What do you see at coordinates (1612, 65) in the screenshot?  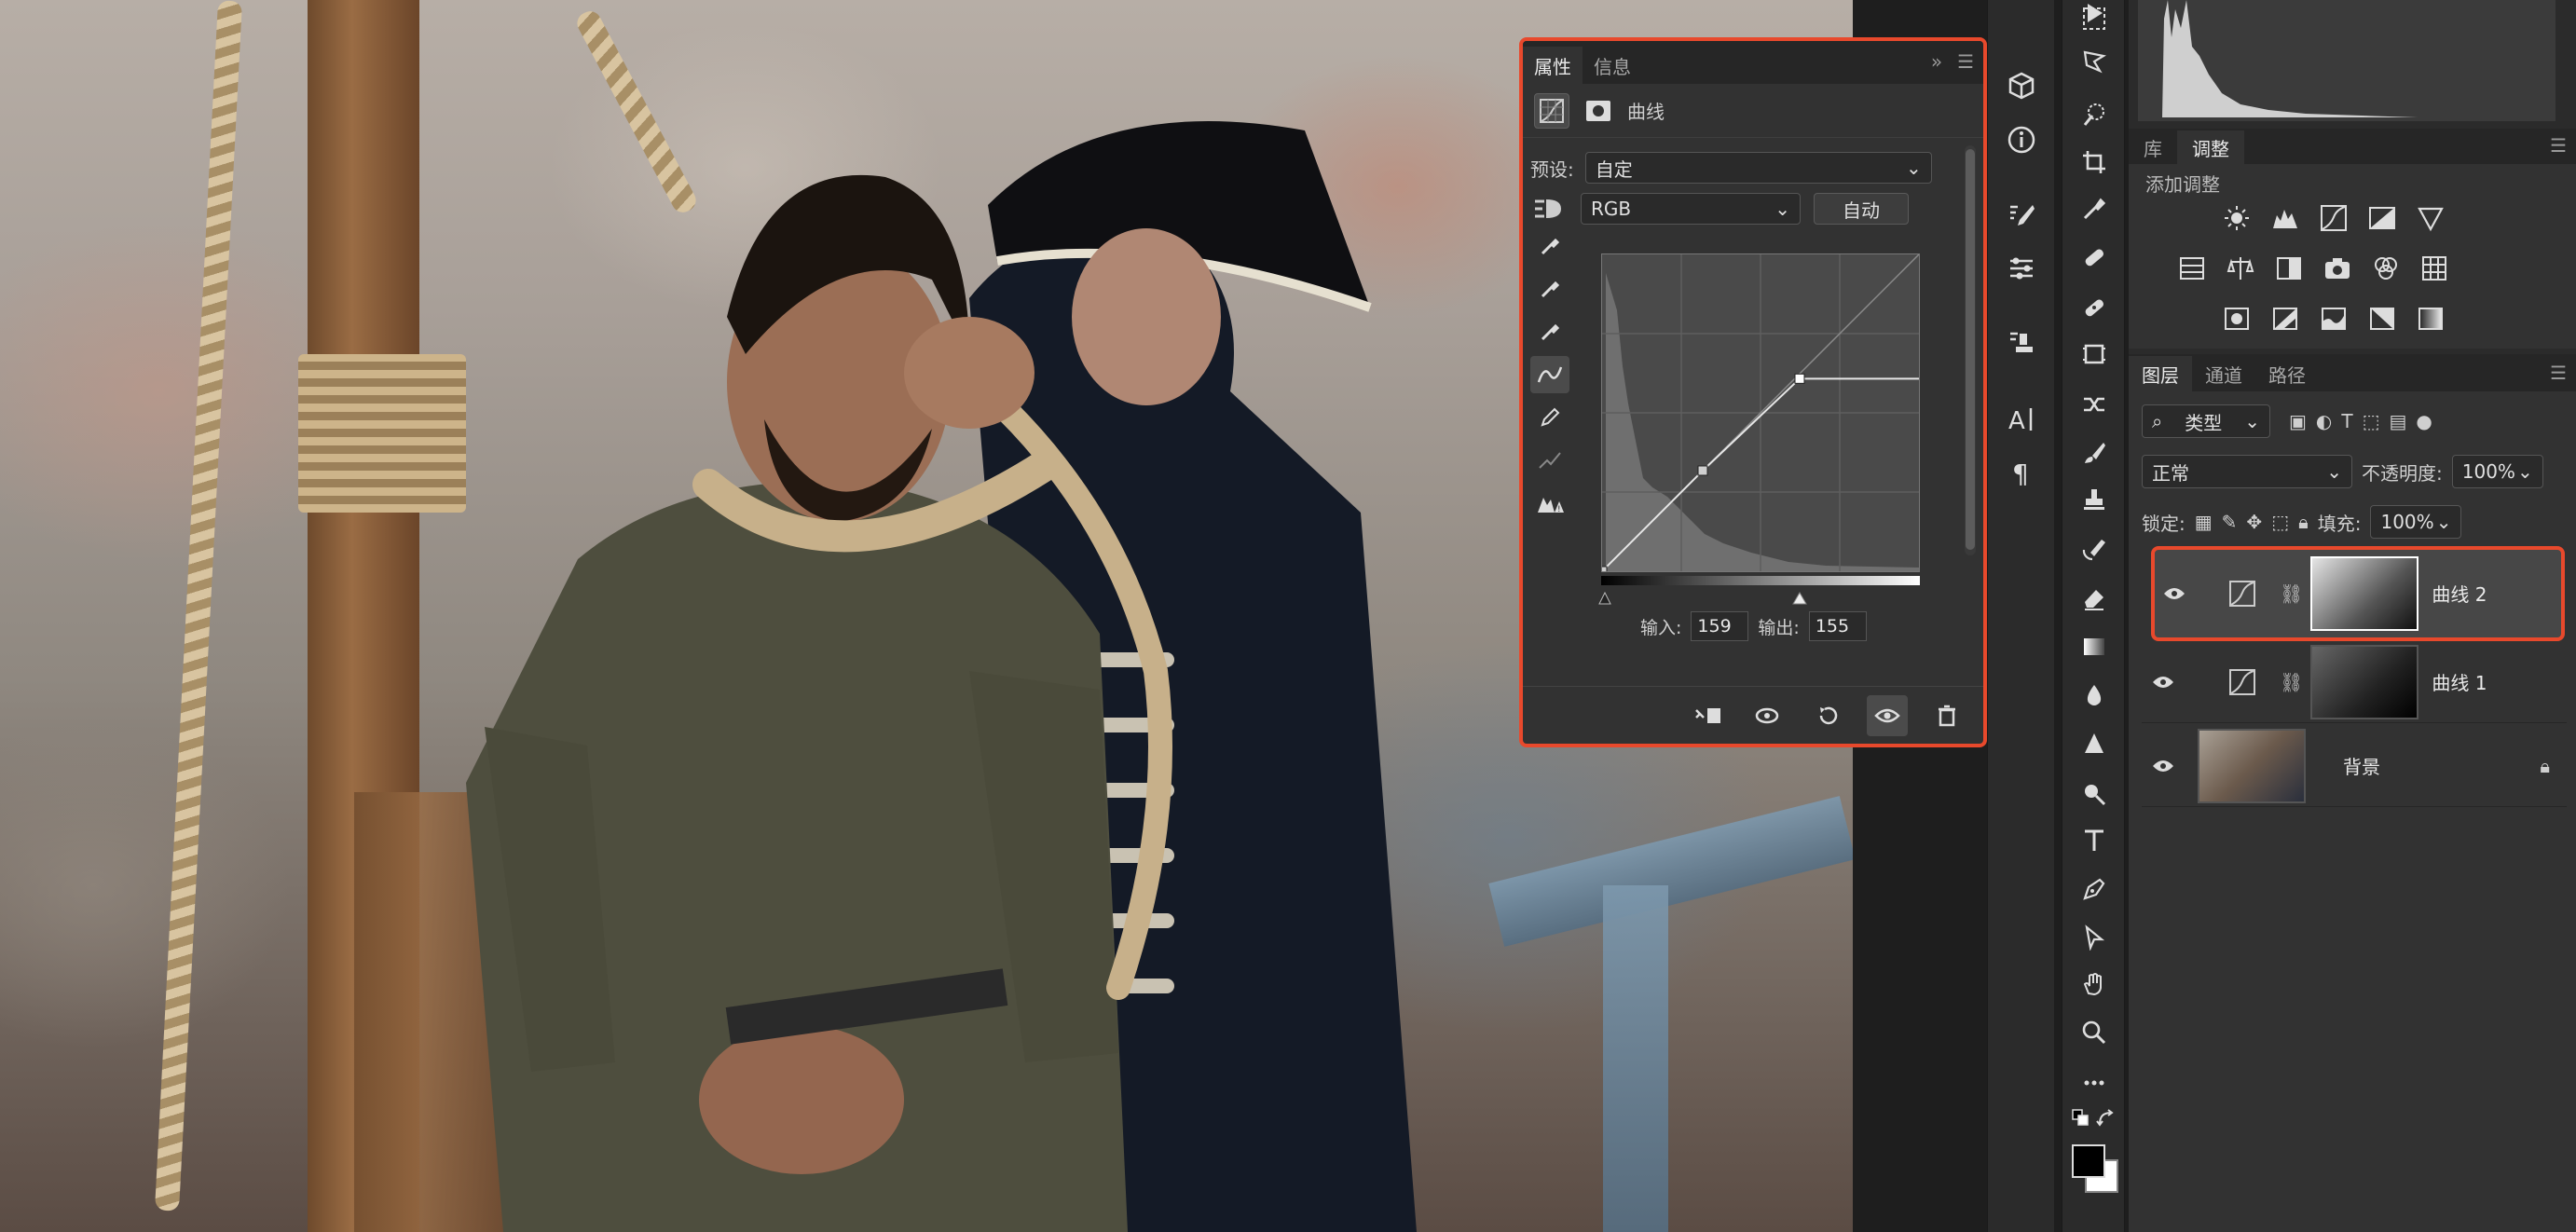 I see `tab-info: 信息` at bounding box center [1612, 65].